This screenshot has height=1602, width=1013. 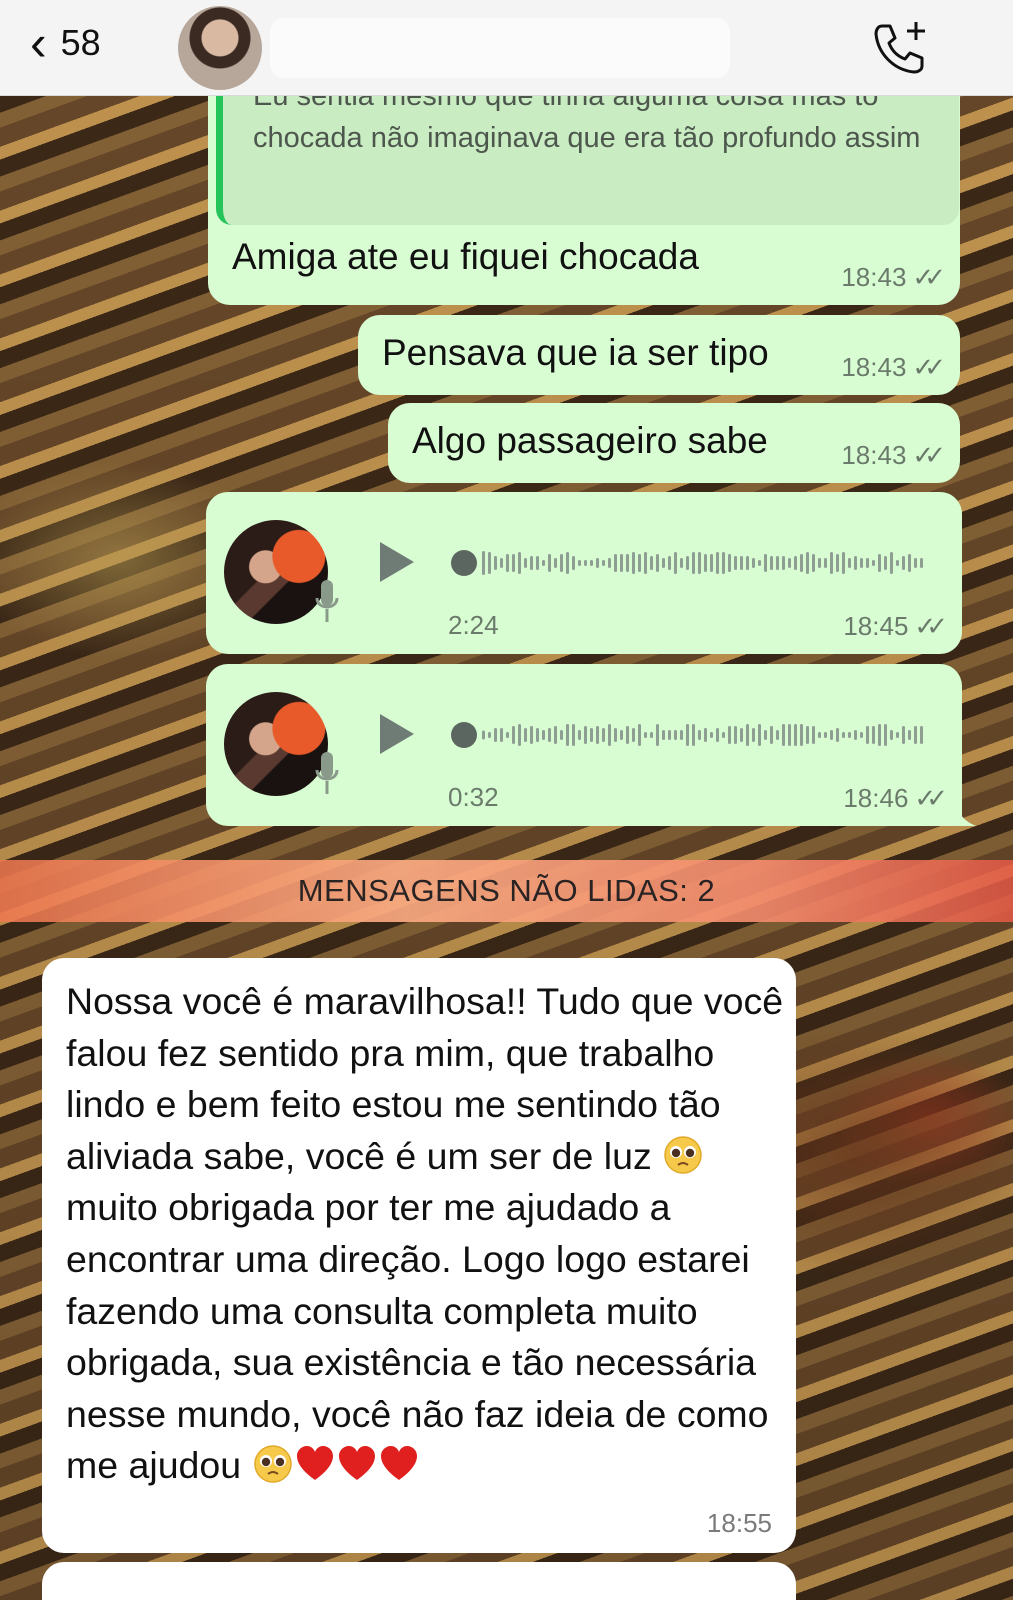 I want to click on double-check-icon: ✓✓, so click(x=930, y=626).